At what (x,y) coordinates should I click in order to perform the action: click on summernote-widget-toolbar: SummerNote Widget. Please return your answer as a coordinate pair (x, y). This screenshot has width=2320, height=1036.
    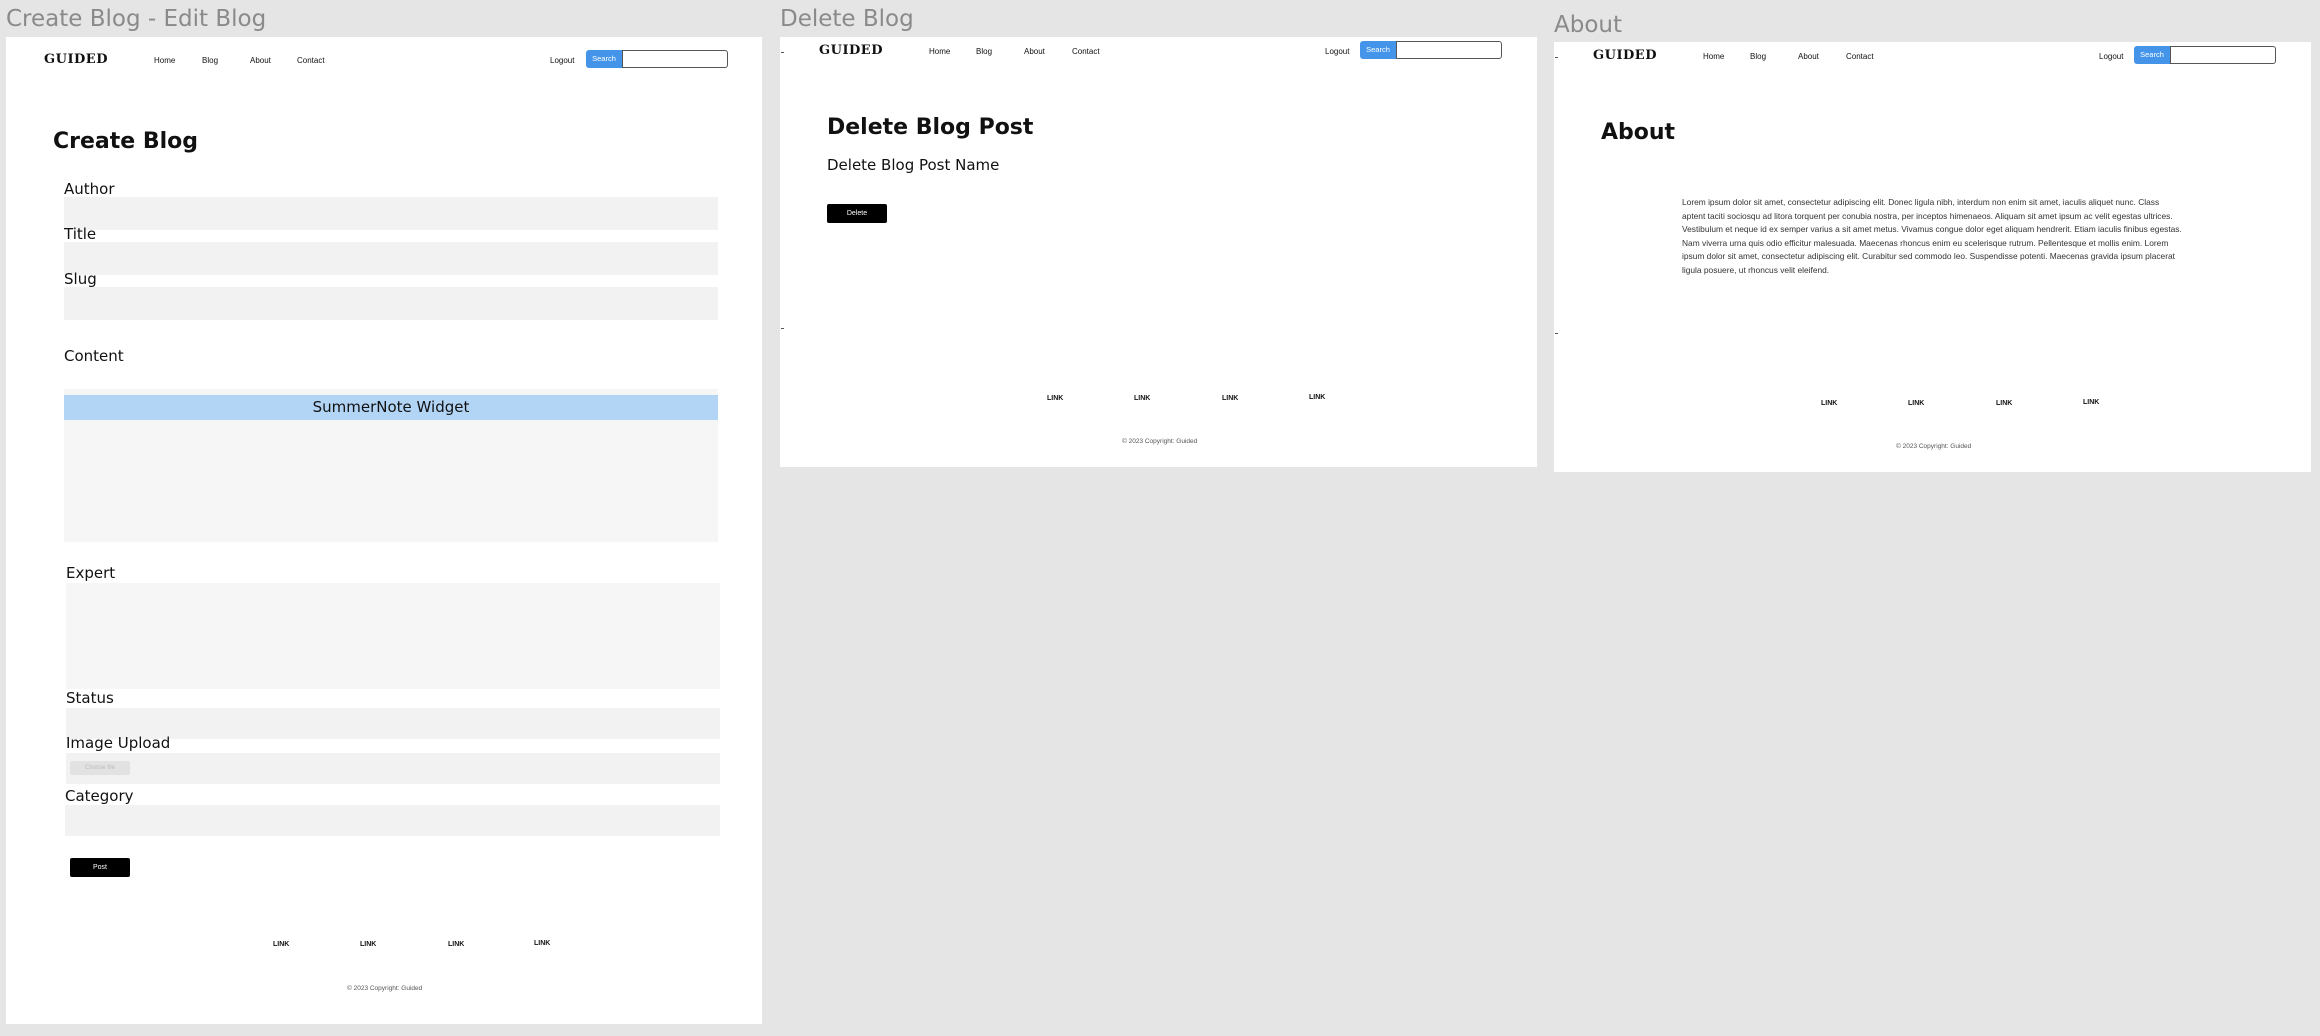
    Looking at the image, I should click on (391, 407).